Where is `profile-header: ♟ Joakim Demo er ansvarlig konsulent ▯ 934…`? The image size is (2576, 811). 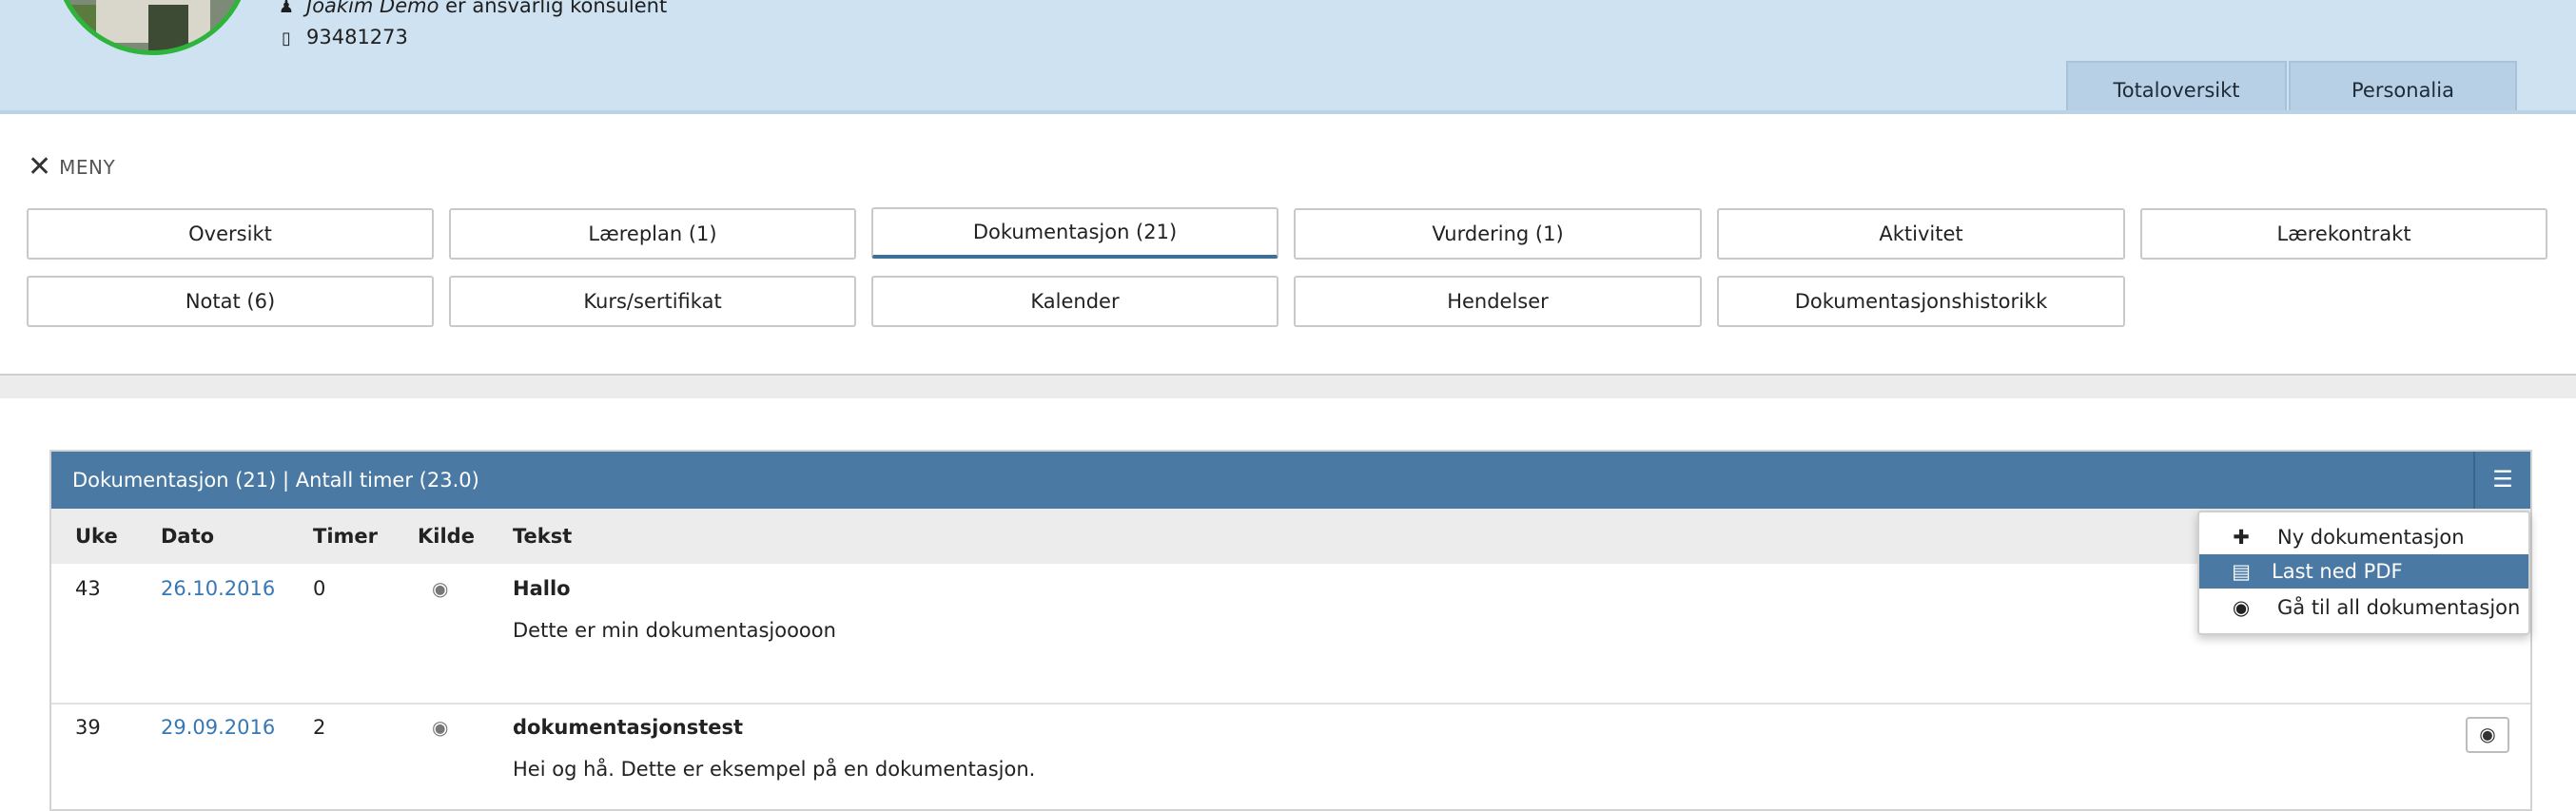 profile-header: ♟ Joakim Demo er ansvarlig konsulent ▯ 934… is located at coordinates (1288, 57).